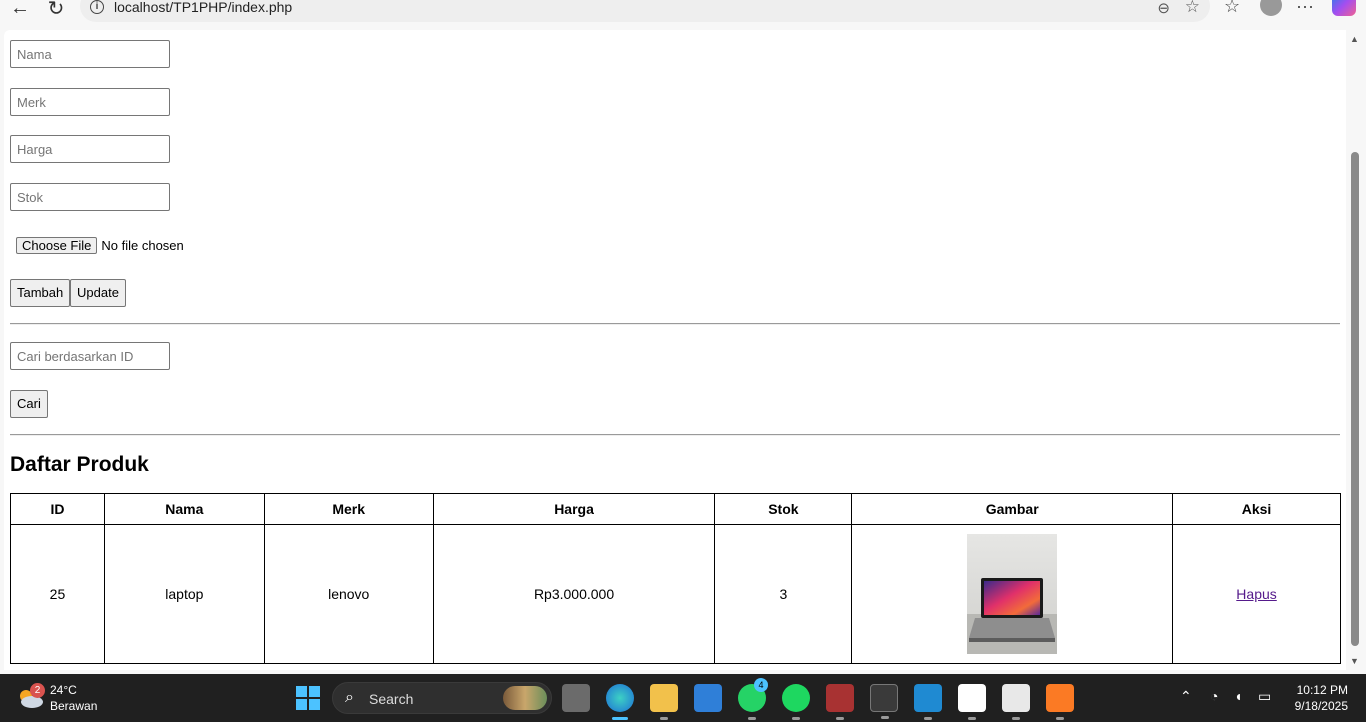  I want to click on xampp-icon, so click(1060, 702).